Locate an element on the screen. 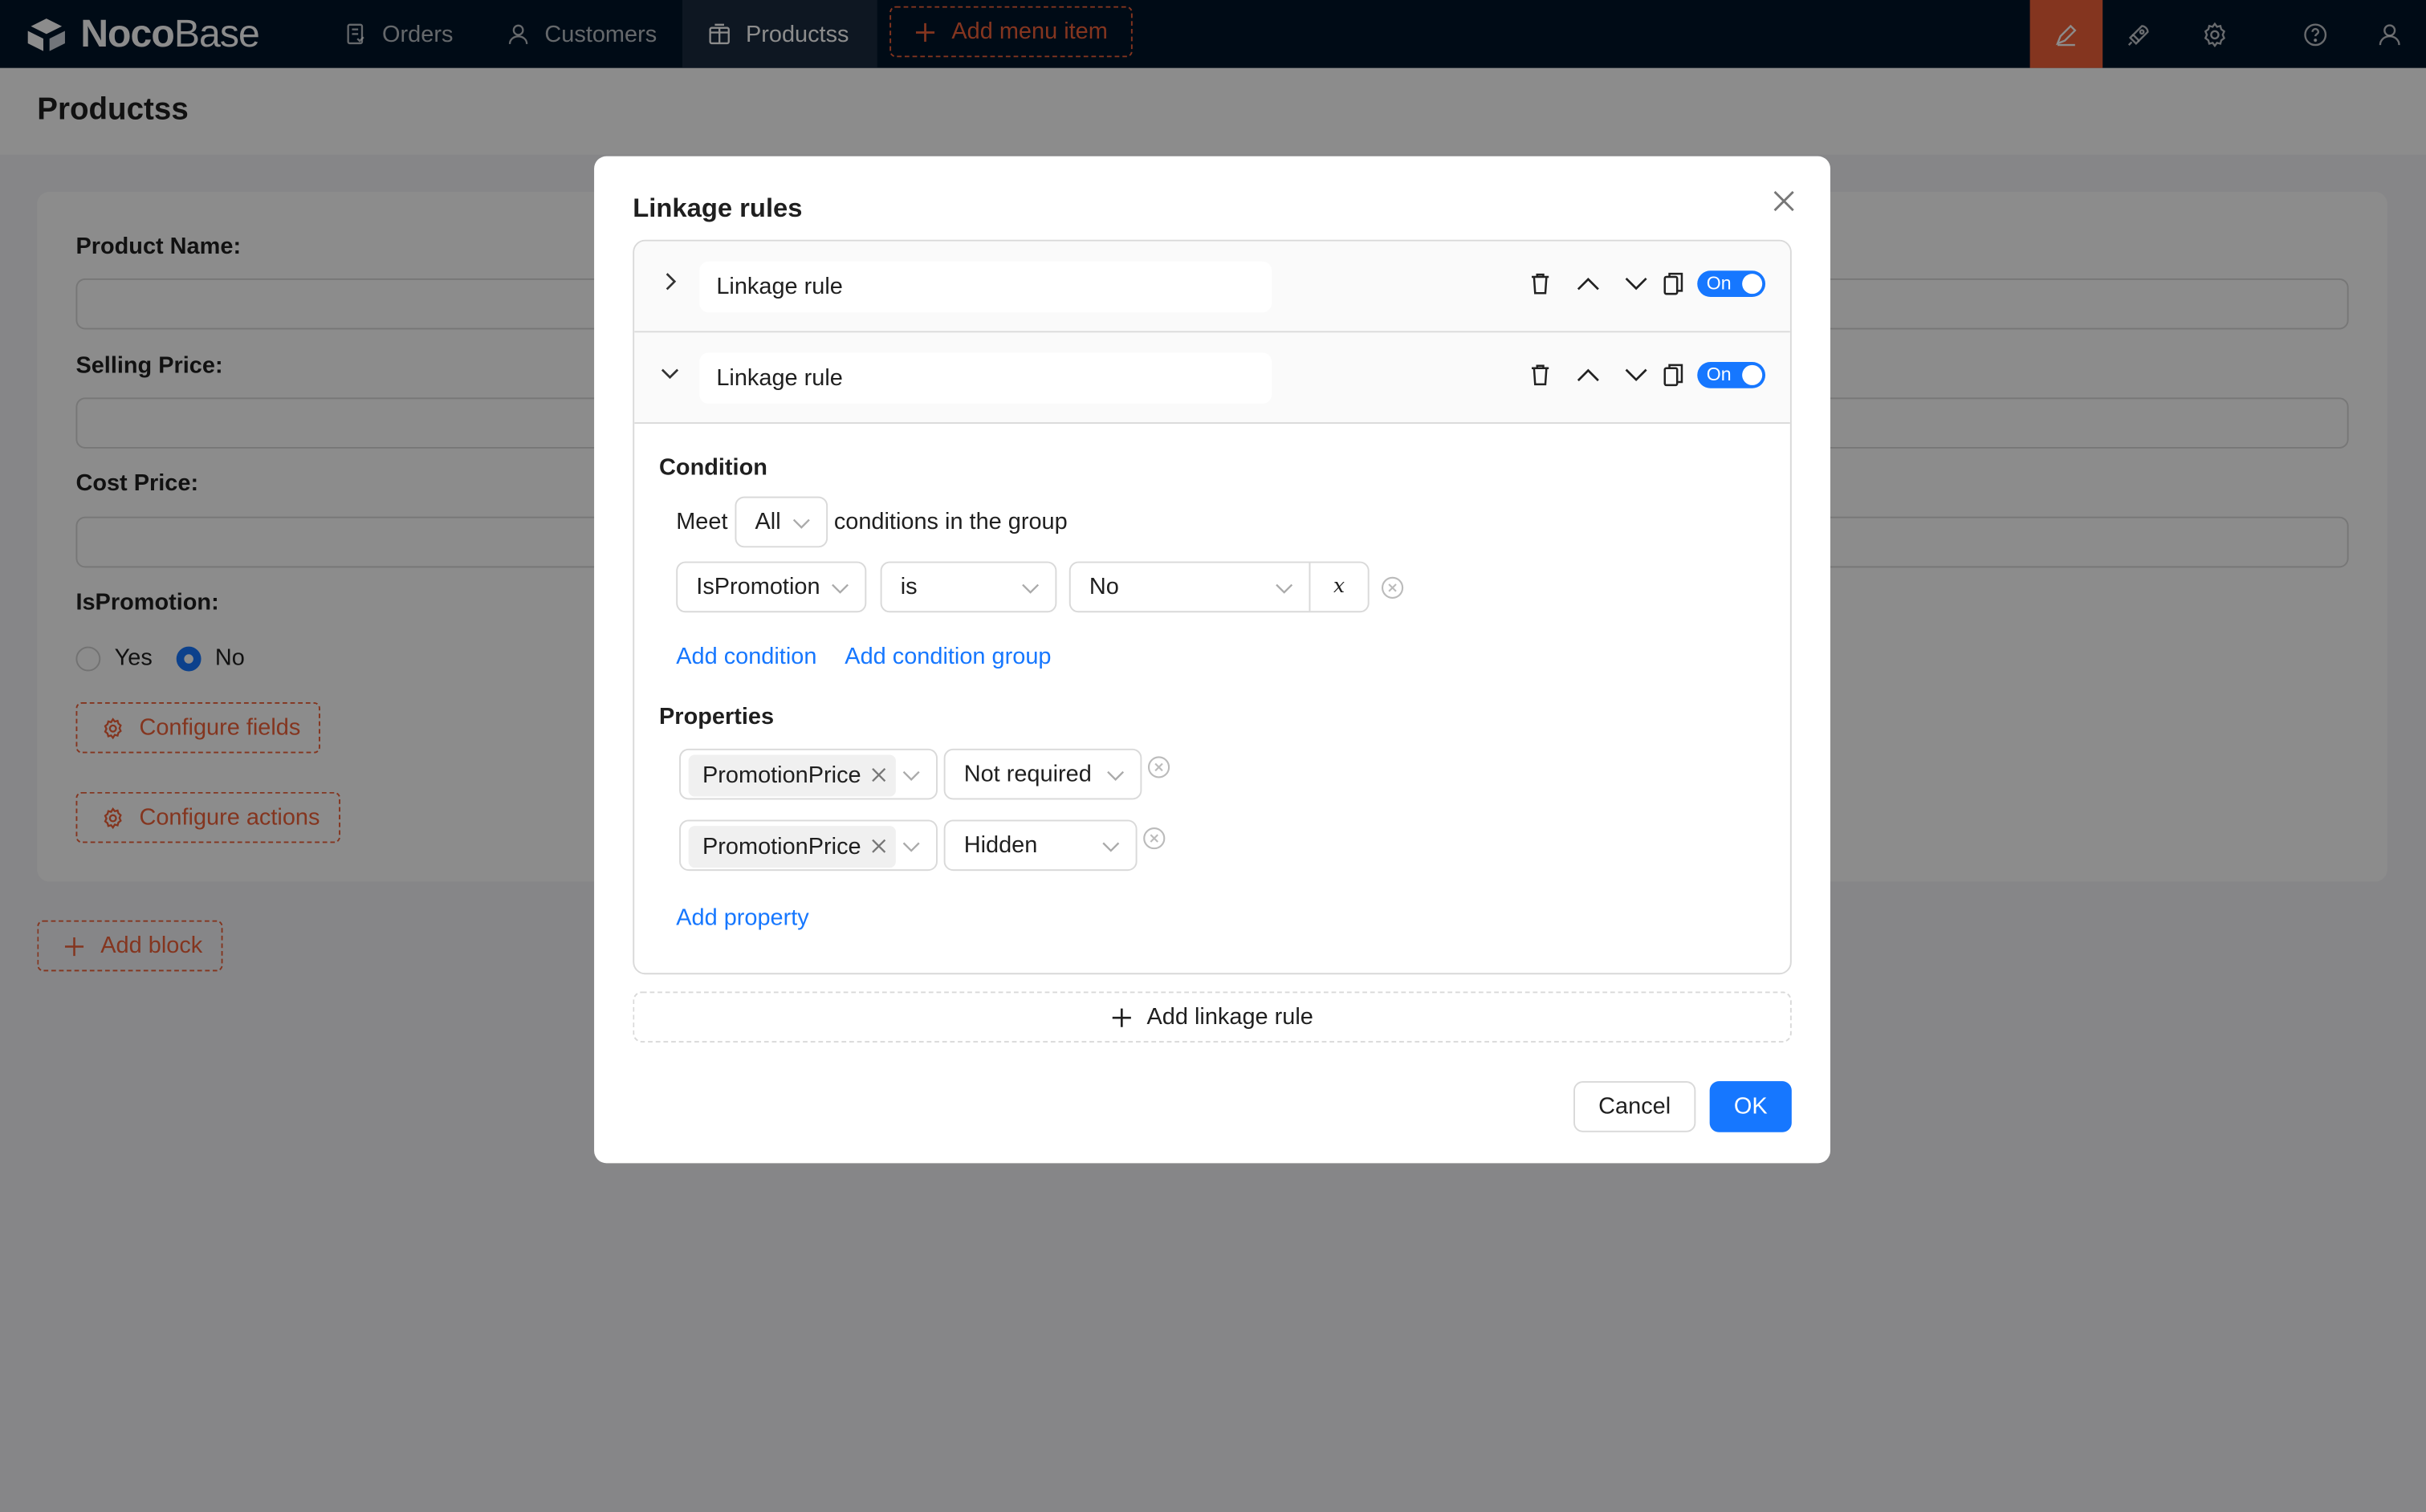 The width and height of the screenshot is (2426, 1512). condition-value: No is located at coordinates (1104, 587).